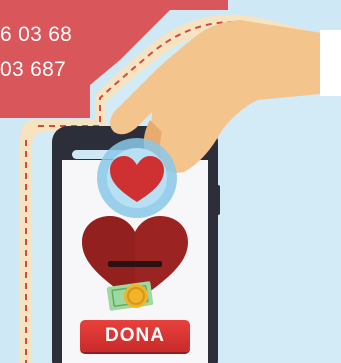  Describe the element at coordinates (217, 200) in the screenshot. I see `phone-side-button` at that location.